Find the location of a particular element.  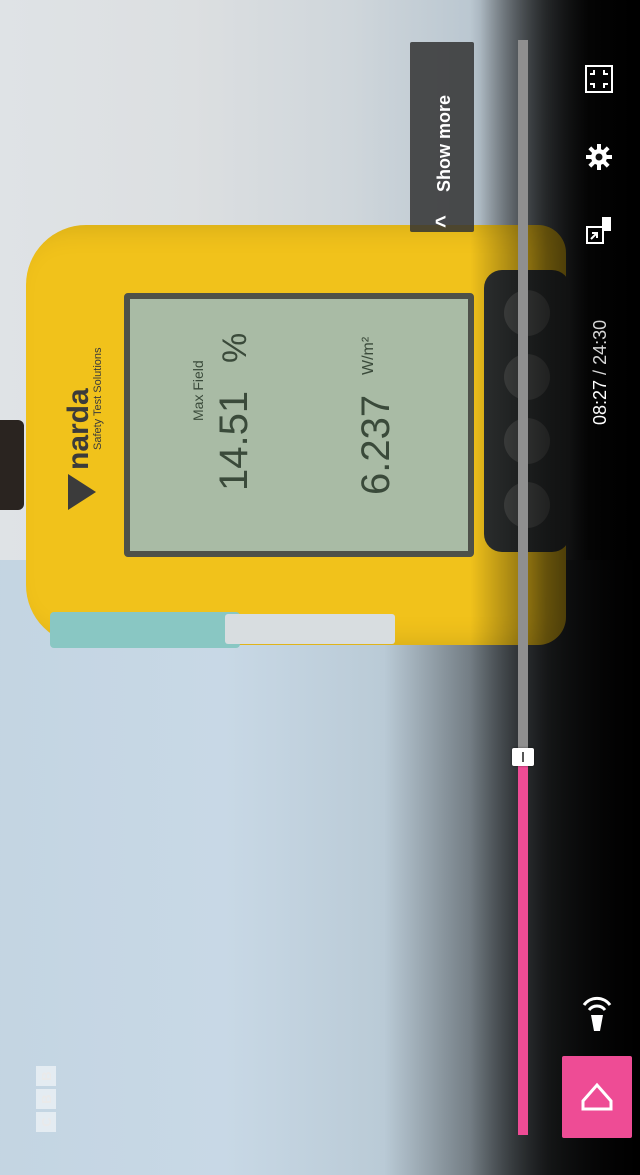

reading-top-label: Max Field is located at coordinates (198, 390).